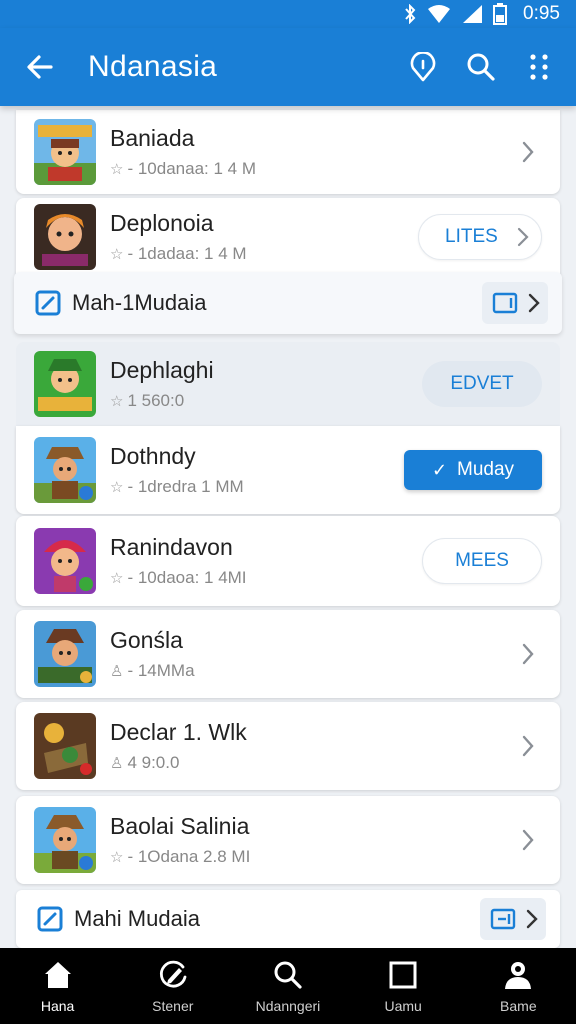 This screenshot has width=576, height=1024. I want to click on item-meta: - 1dredra 1 MM, so click(185, 486).